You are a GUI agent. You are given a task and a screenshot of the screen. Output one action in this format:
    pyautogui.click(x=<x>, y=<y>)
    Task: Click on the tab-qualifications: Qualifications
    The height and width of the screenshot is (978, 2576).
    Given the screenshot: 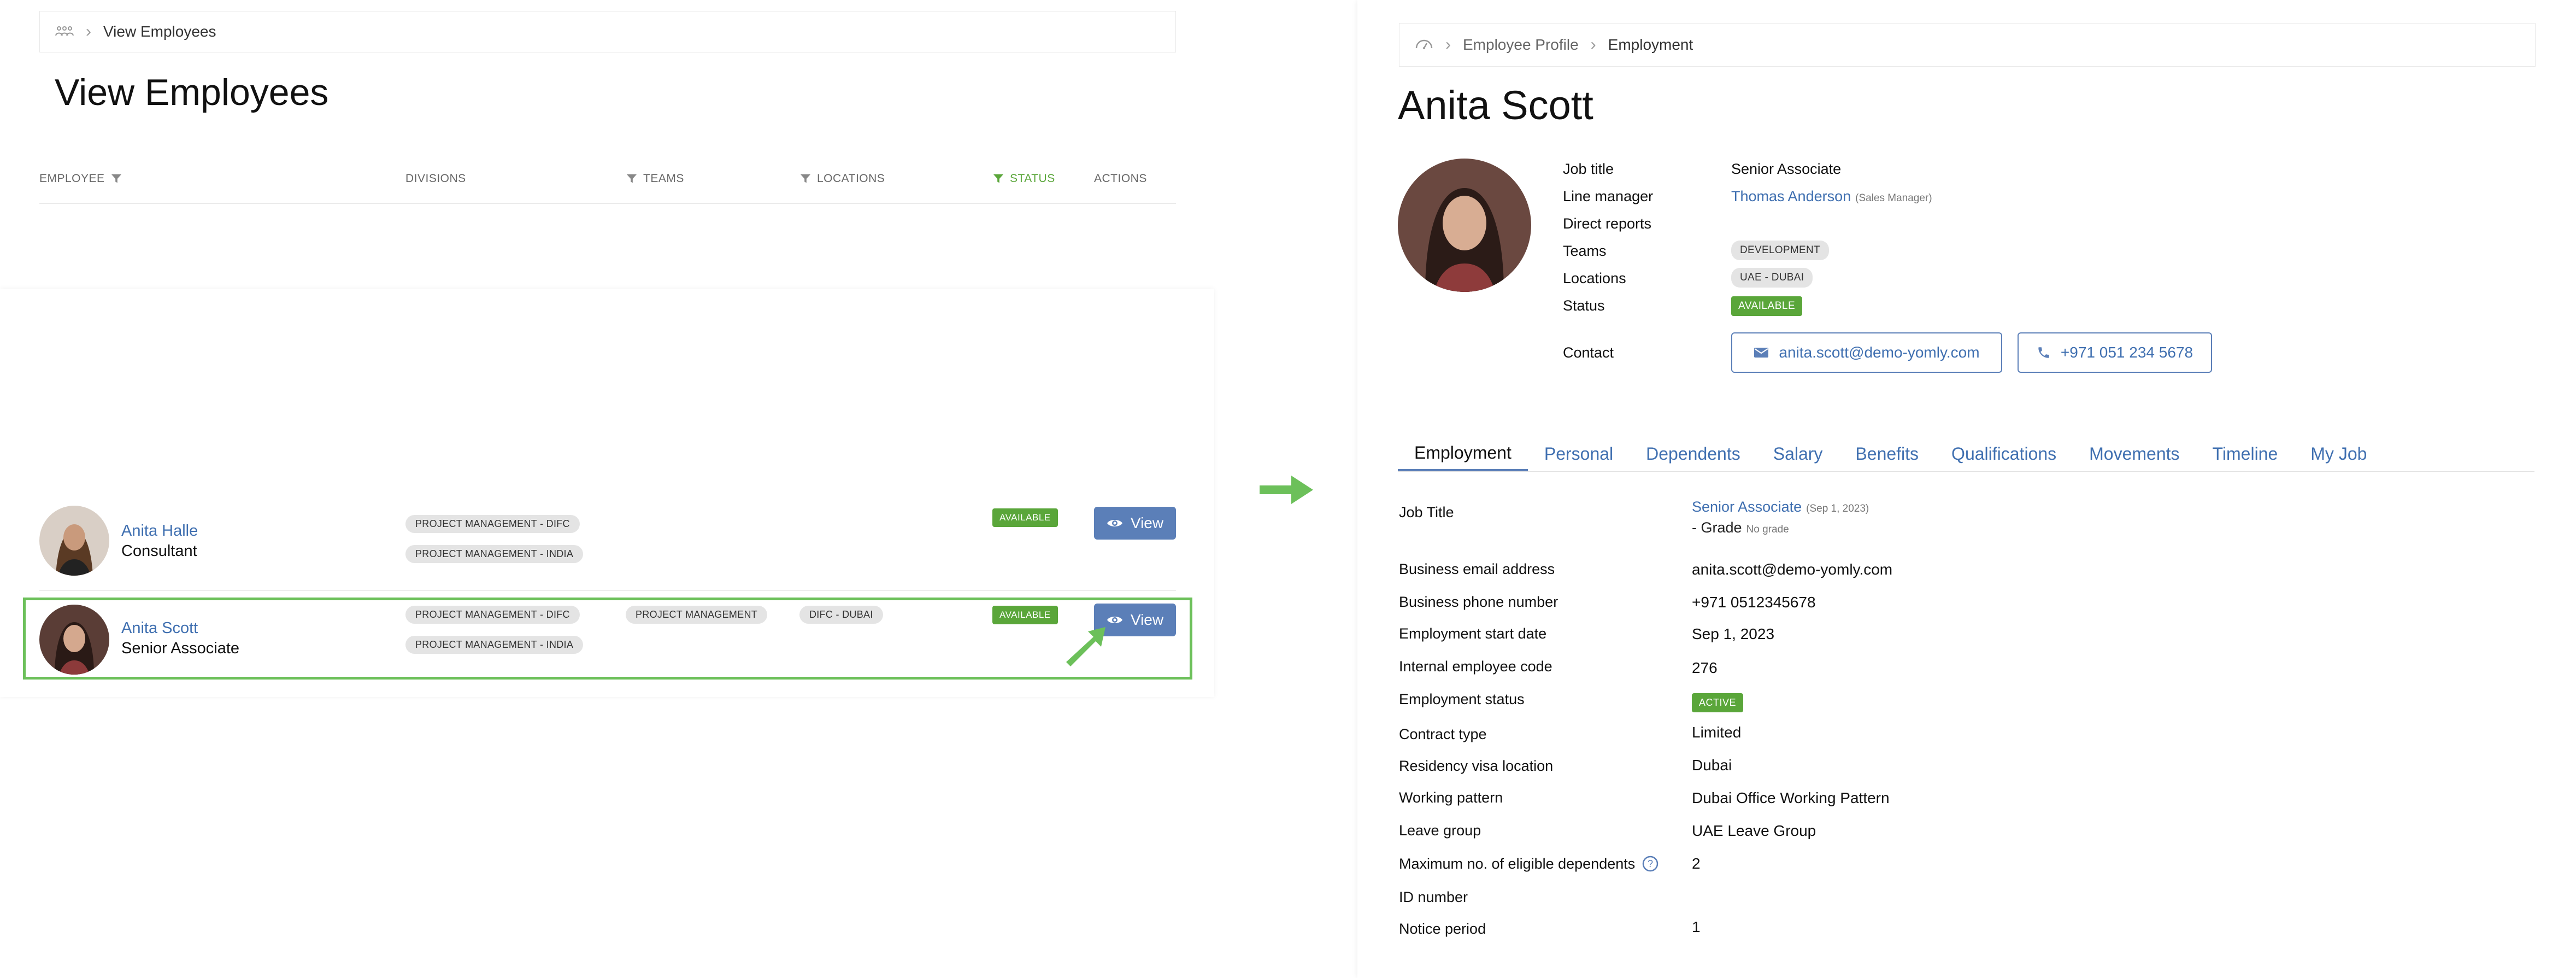 What is the action you would take?
    pyautogui.click(x=2004, y=453)
    